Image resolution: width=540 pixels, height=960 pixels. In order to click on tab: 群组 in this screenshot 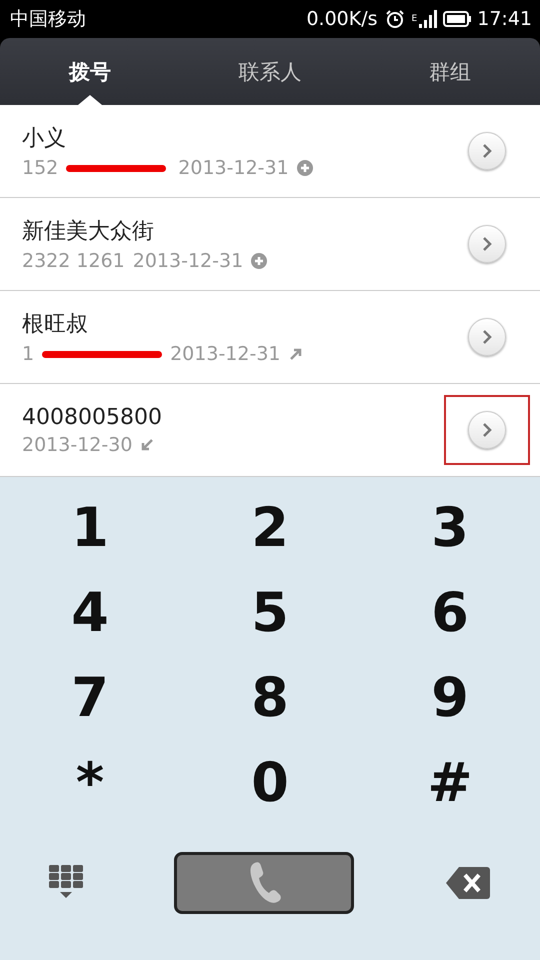, I will do `click(450, 71)`.